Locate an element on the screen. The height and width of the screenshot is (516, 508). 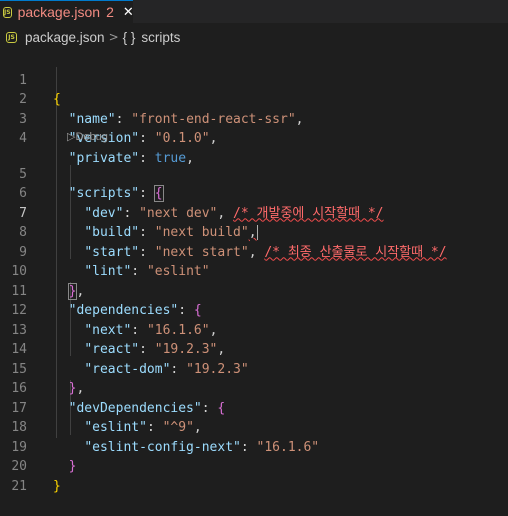
code-line: 5 "scripts": { is located at coordinates (254, 173).